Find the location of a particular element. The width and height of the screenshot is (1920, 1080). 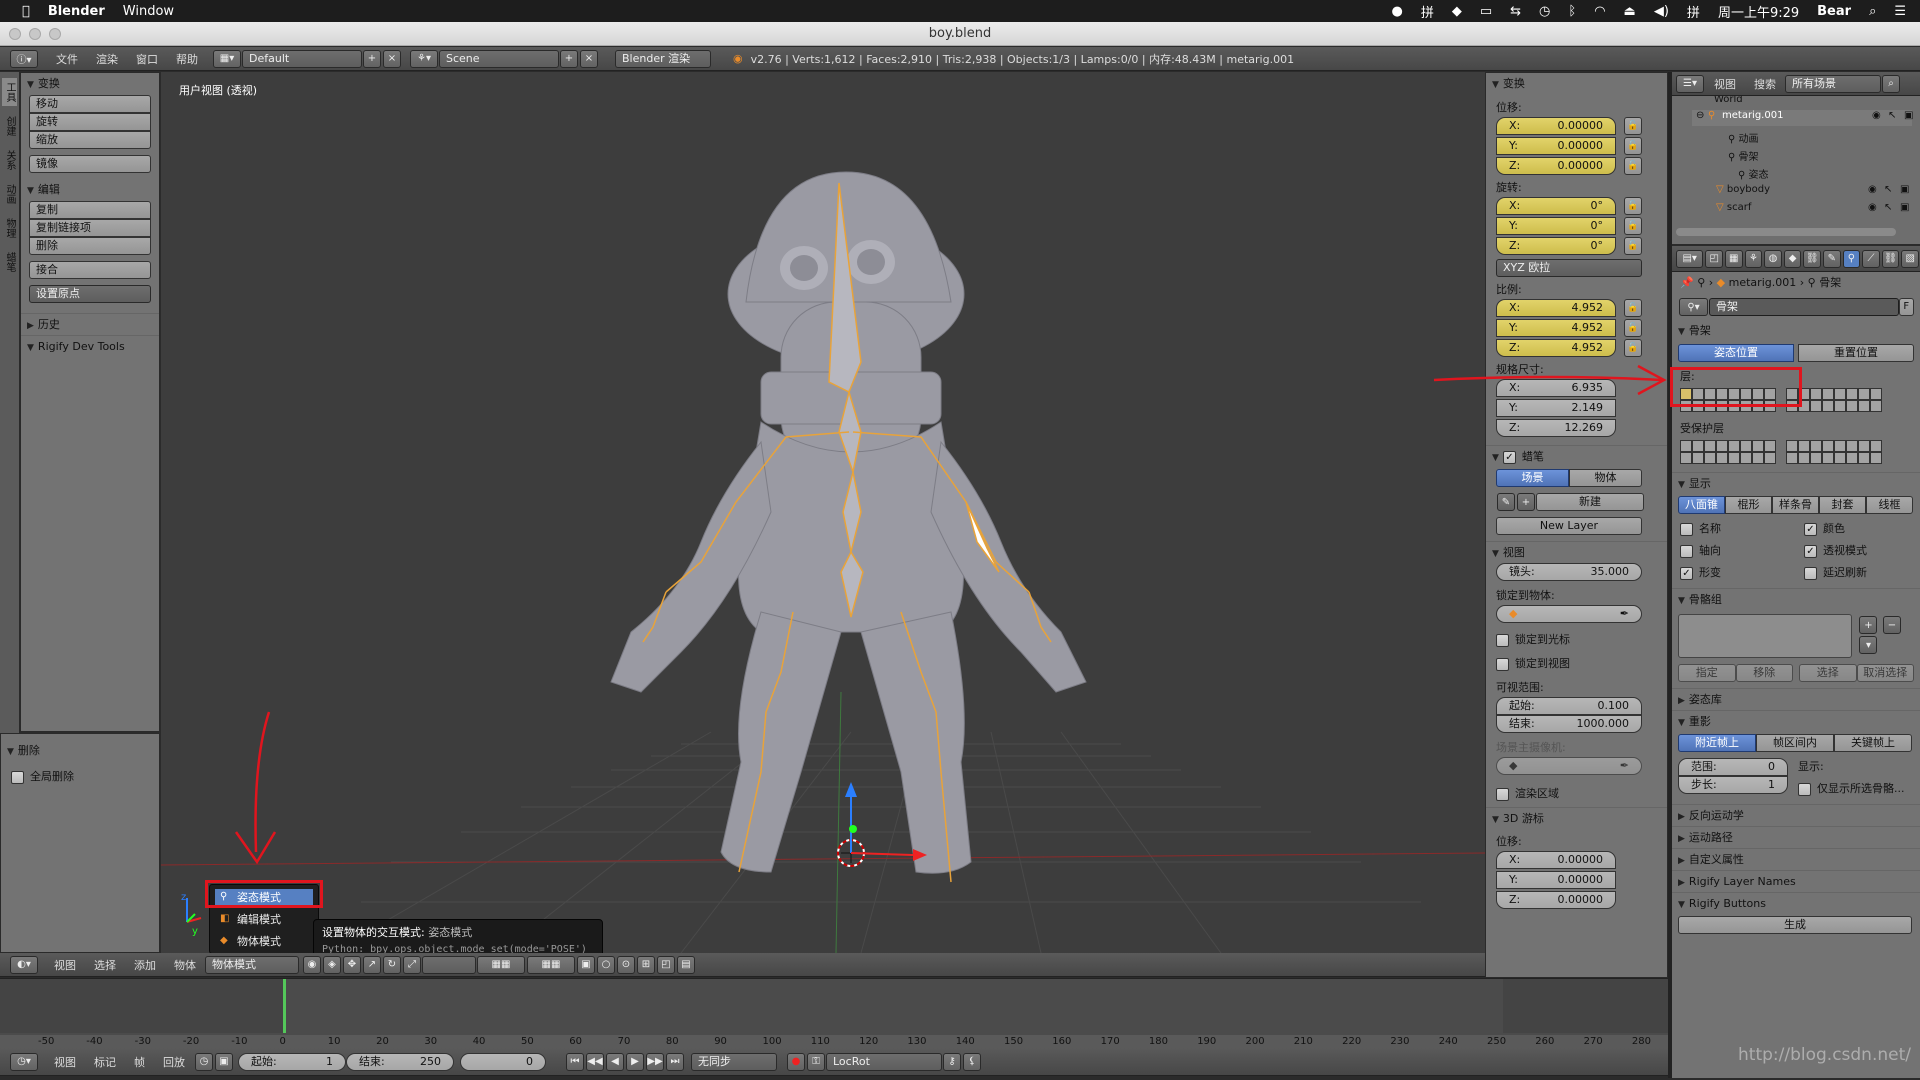

close-window-button is located at coordinates (15, 34).